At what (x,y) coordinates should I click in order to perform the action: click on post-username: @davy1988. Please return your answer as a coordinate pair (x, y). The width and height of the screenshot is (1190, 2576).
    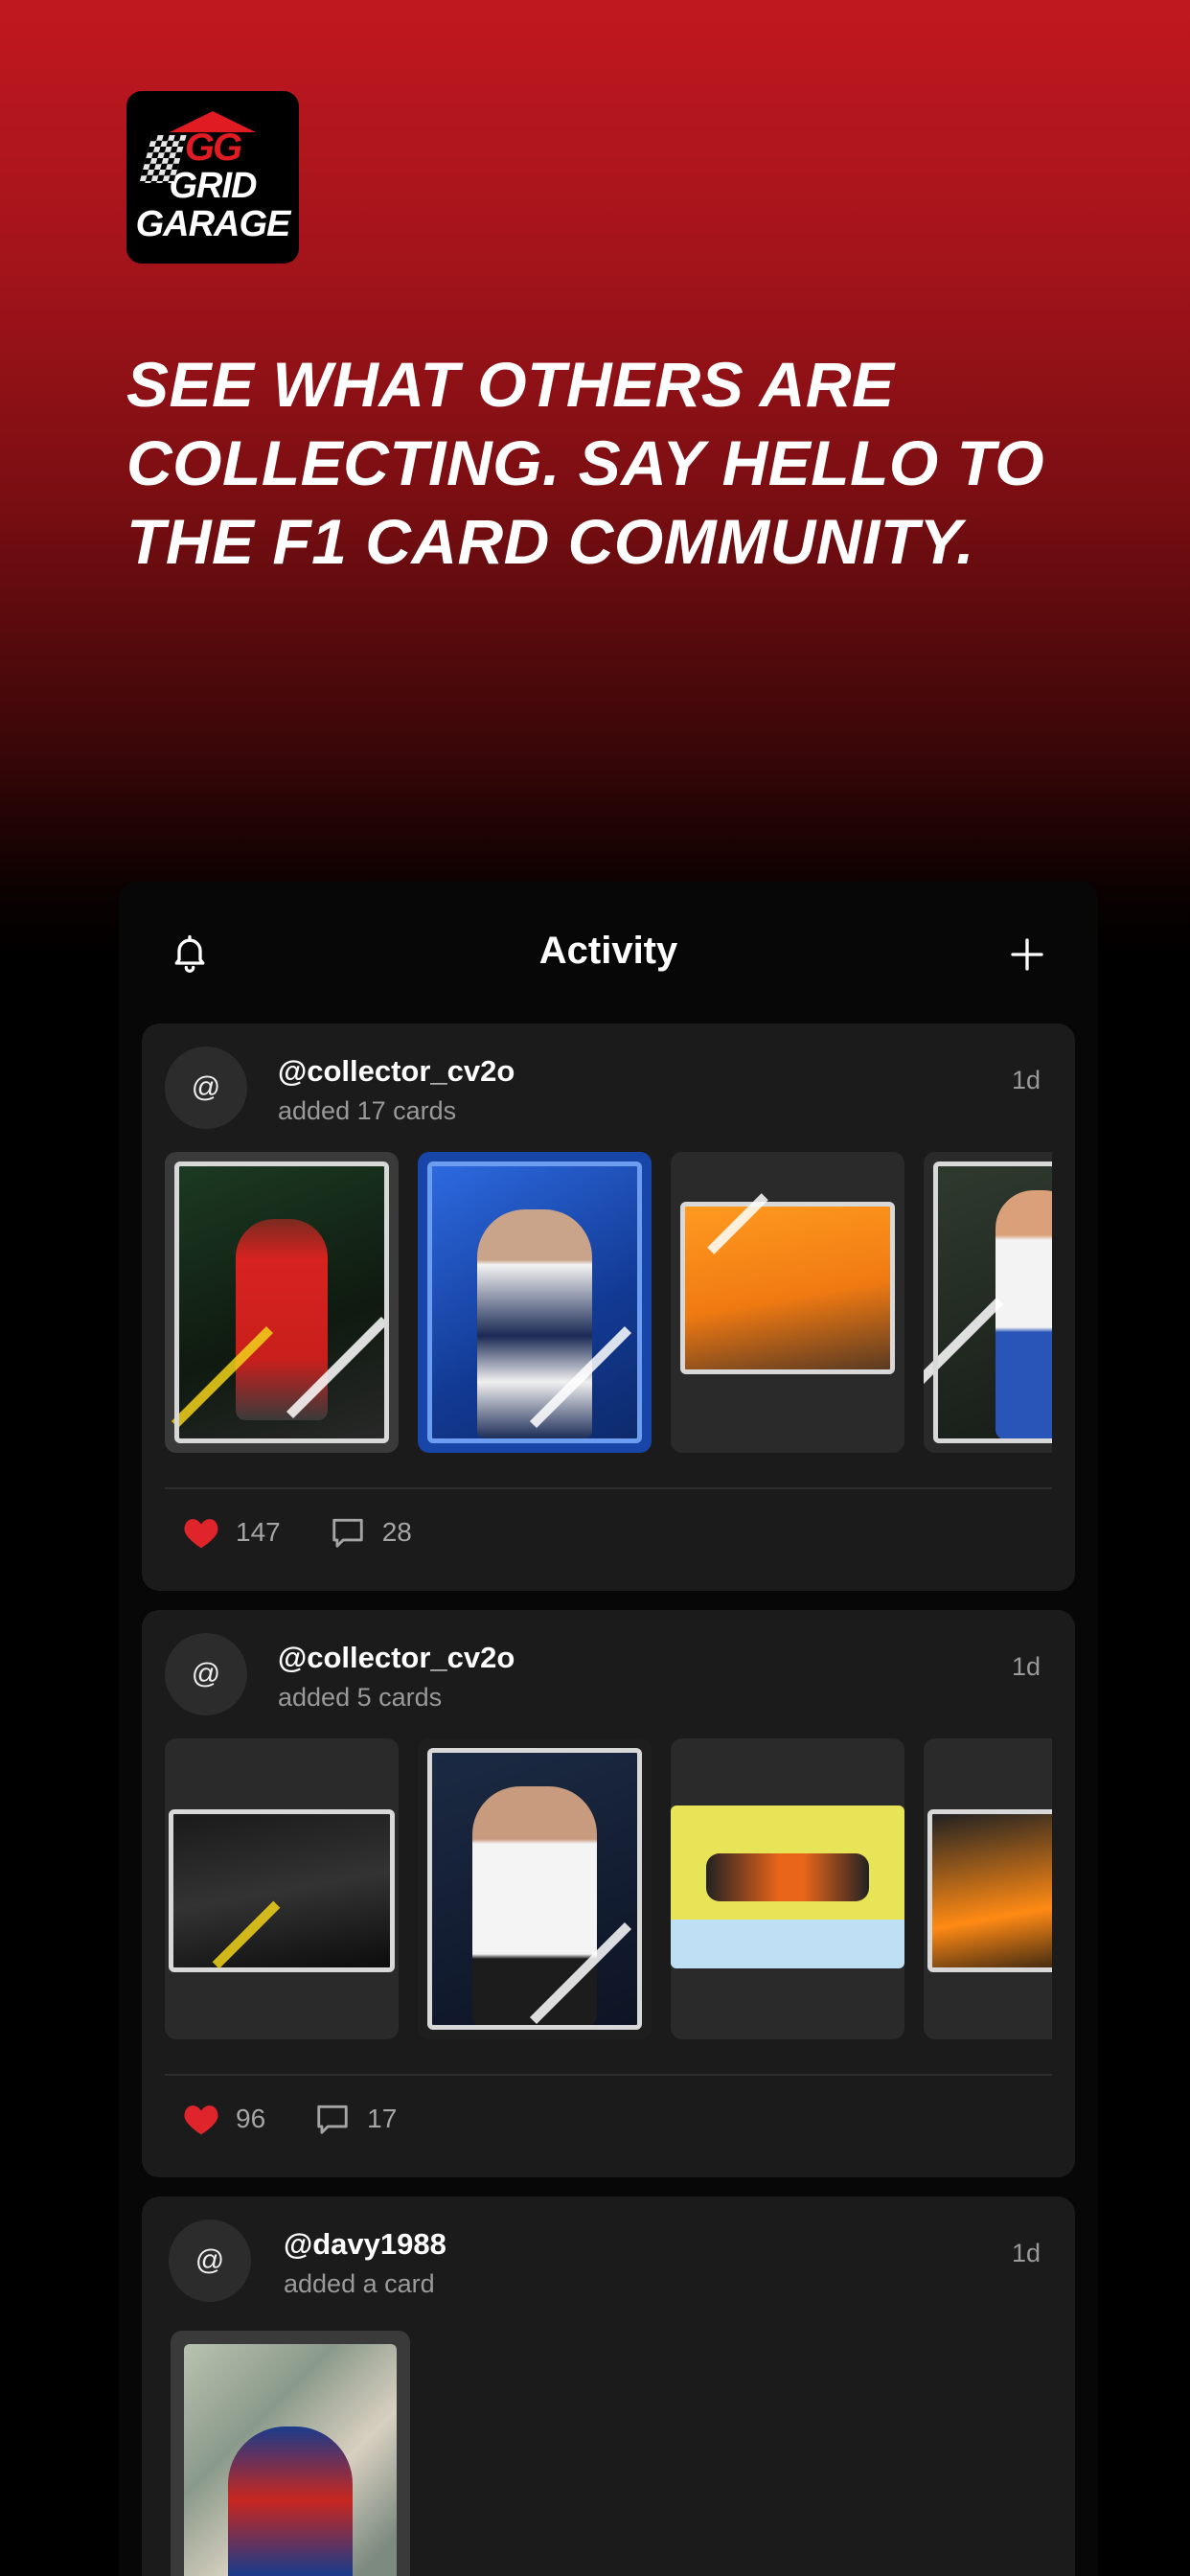
    Looking at the image, I should click on (365, 2244).